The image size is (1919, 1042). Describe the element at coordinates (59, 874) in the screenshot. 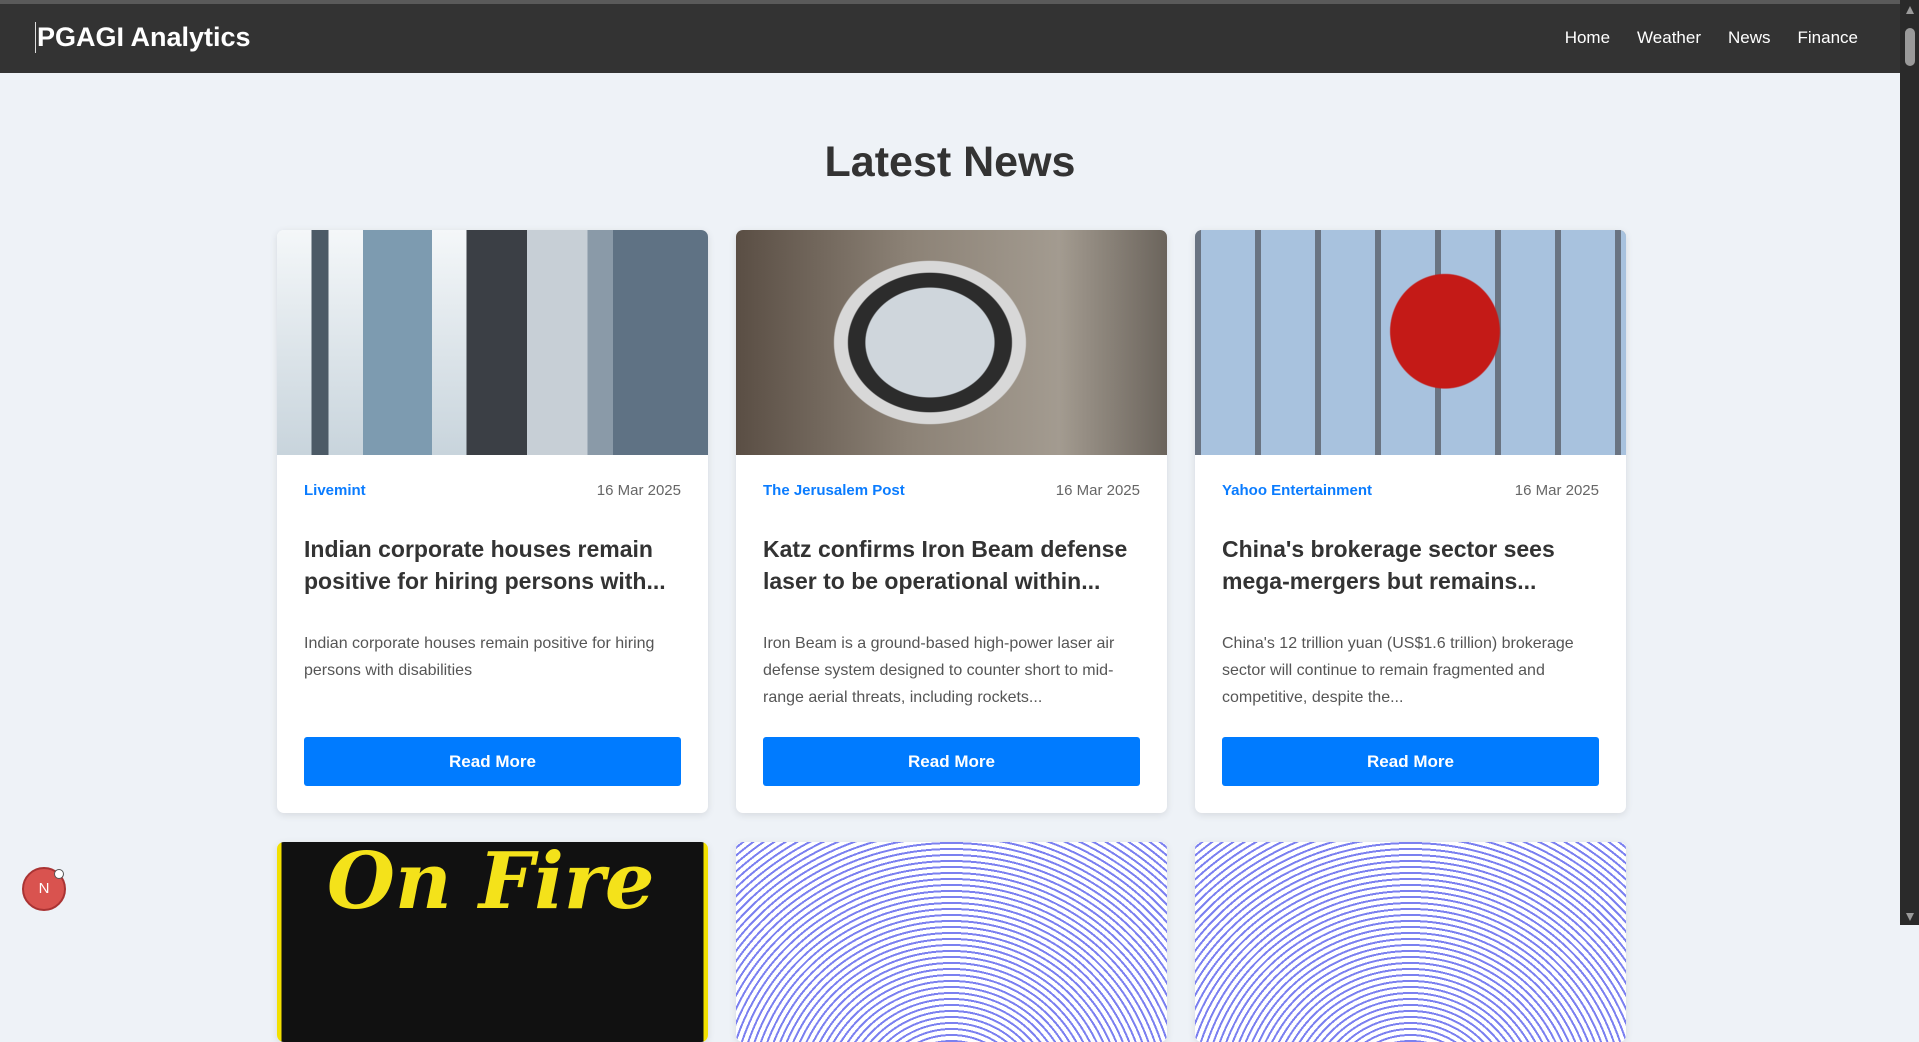

I see `badge-indicator-icon` at that location.